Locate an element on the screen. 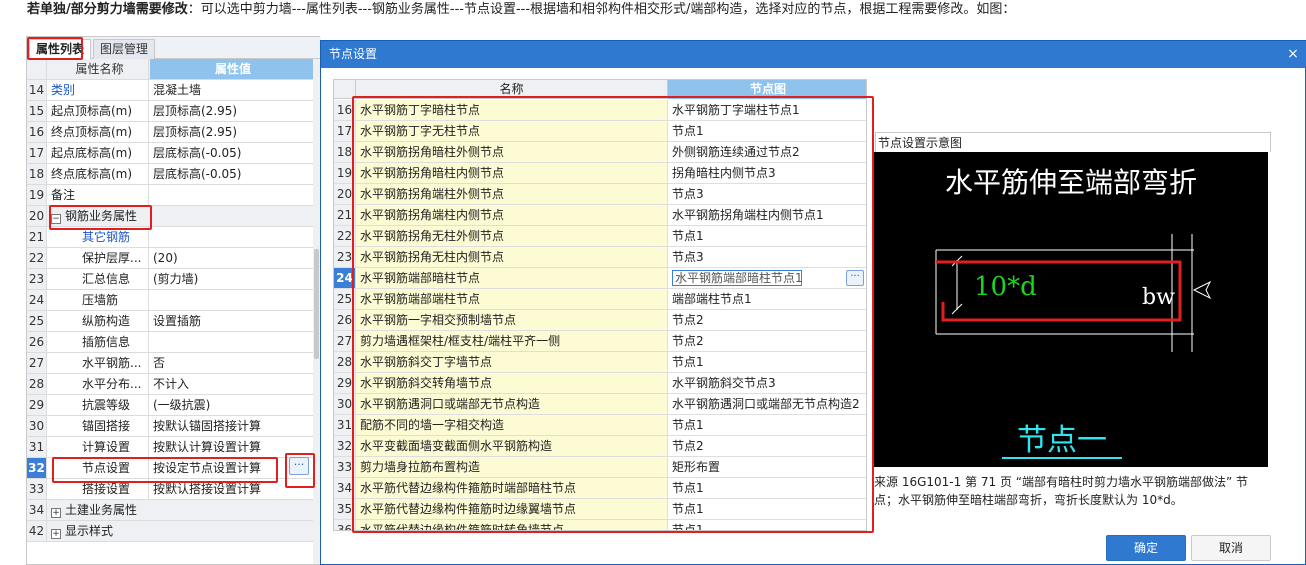 This screenshot has height=565, width=1306. row-number: 34 is located at coordinates (344, 488).